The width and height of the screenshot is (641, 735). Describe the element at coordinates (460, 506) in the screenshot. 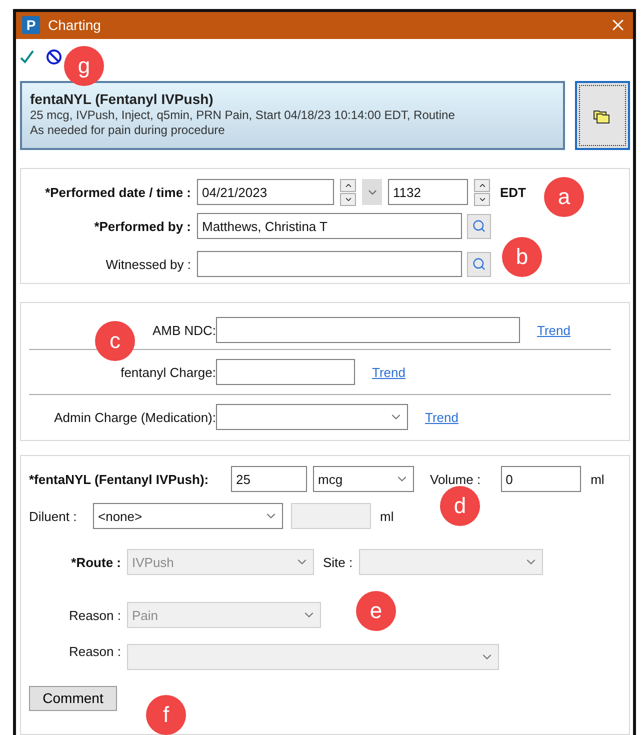

I see `callout-marker: d` at that location.